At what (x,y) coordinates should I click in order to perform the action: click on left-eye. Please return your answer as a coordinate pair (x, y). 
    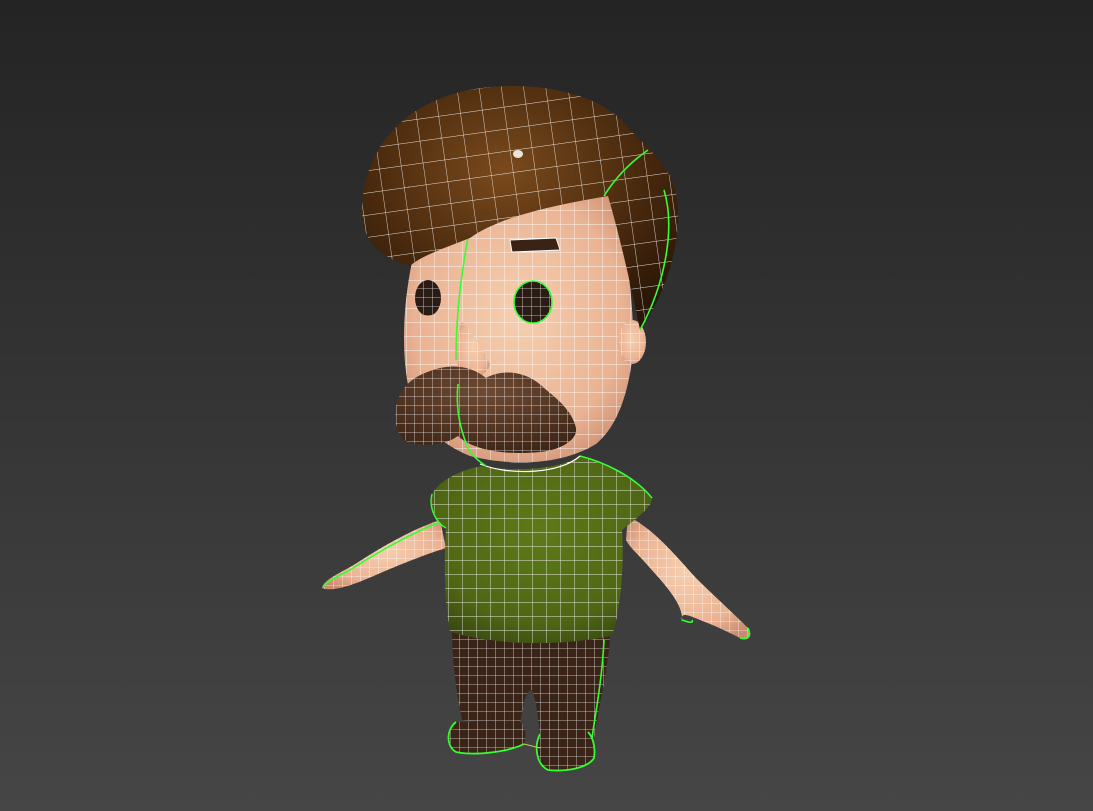
    Looking at the image, I should click on (428, 298).